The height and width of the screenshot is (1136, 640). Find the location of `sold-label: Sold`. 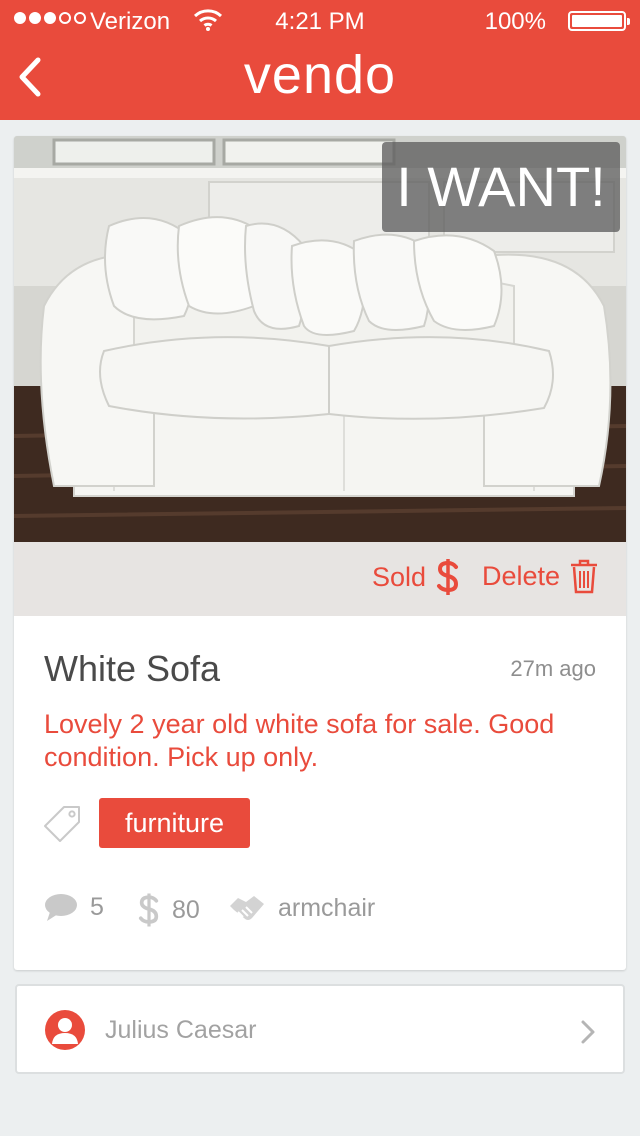

sold-label: Sold is located at coordinates (399, 576).